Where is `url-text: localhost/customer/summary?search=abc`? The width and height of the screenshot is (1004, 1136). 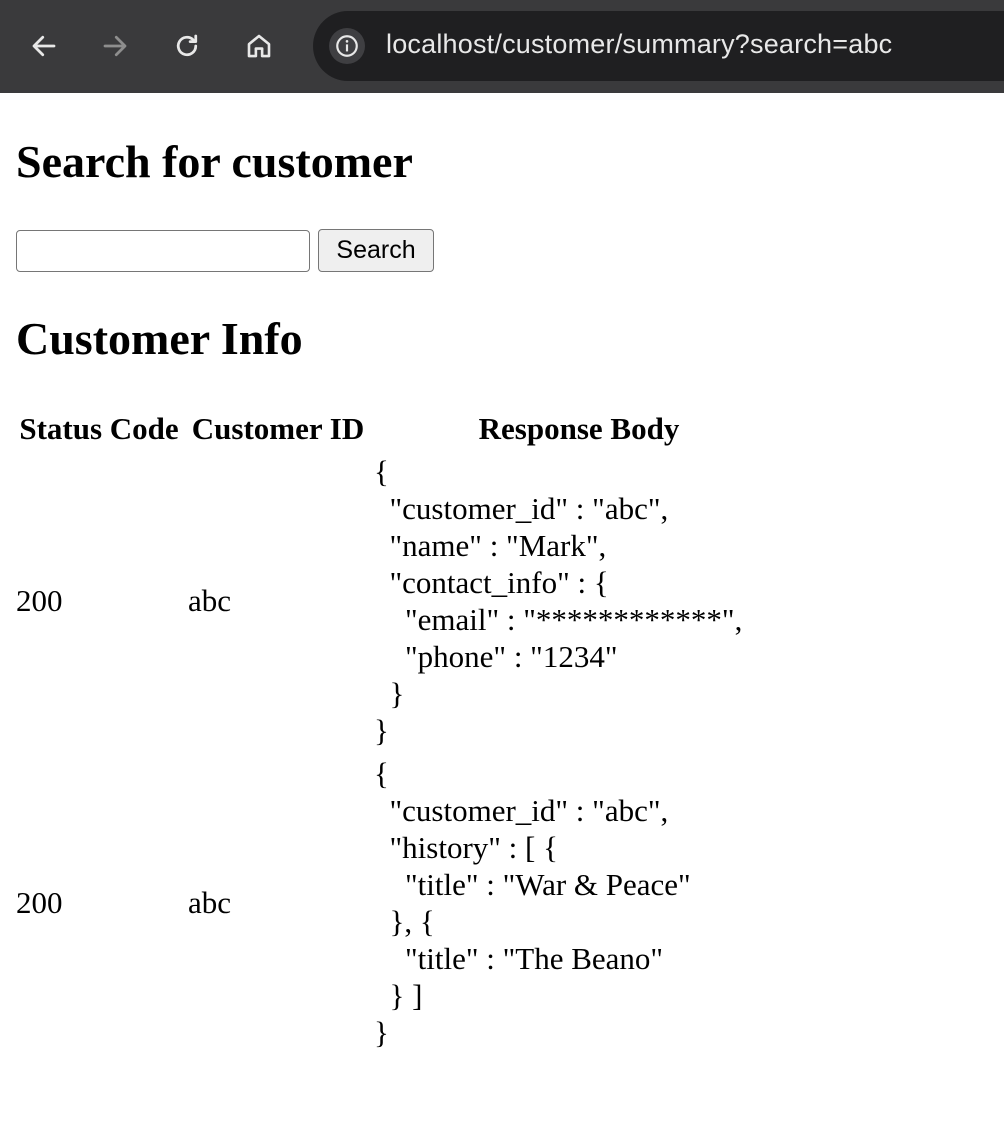 url-text: localhost/customer/summary?search=abc is located at coordinates (639, 44).